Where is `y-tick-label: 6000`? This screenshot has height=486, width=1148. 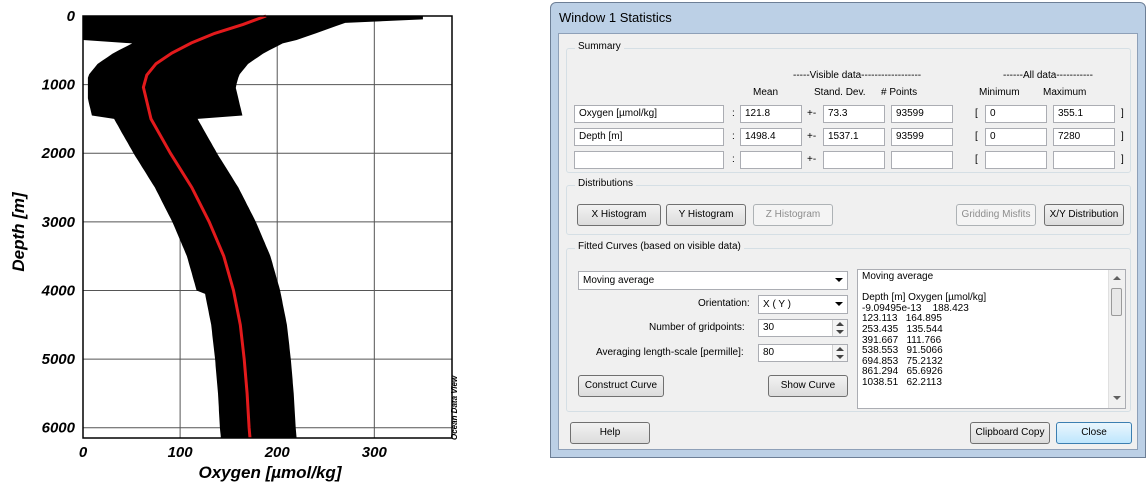
y-tick-label: 6000 is located at coordinates (59, 428).